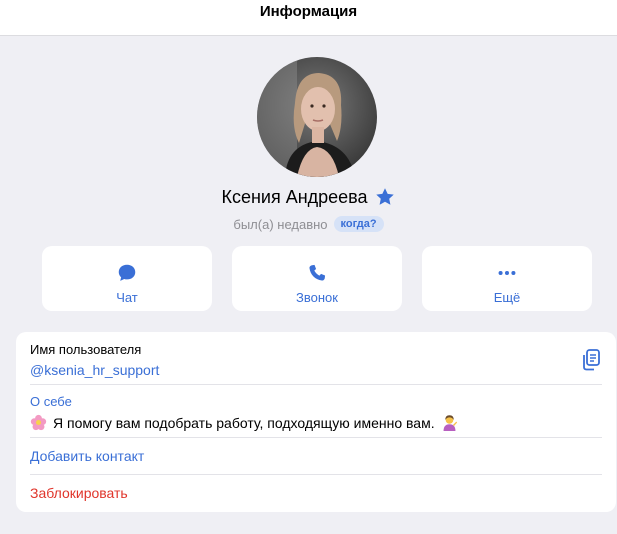 The image size is (617, 534). I want to click on more-button-label: Ещё, so click(507, 297).